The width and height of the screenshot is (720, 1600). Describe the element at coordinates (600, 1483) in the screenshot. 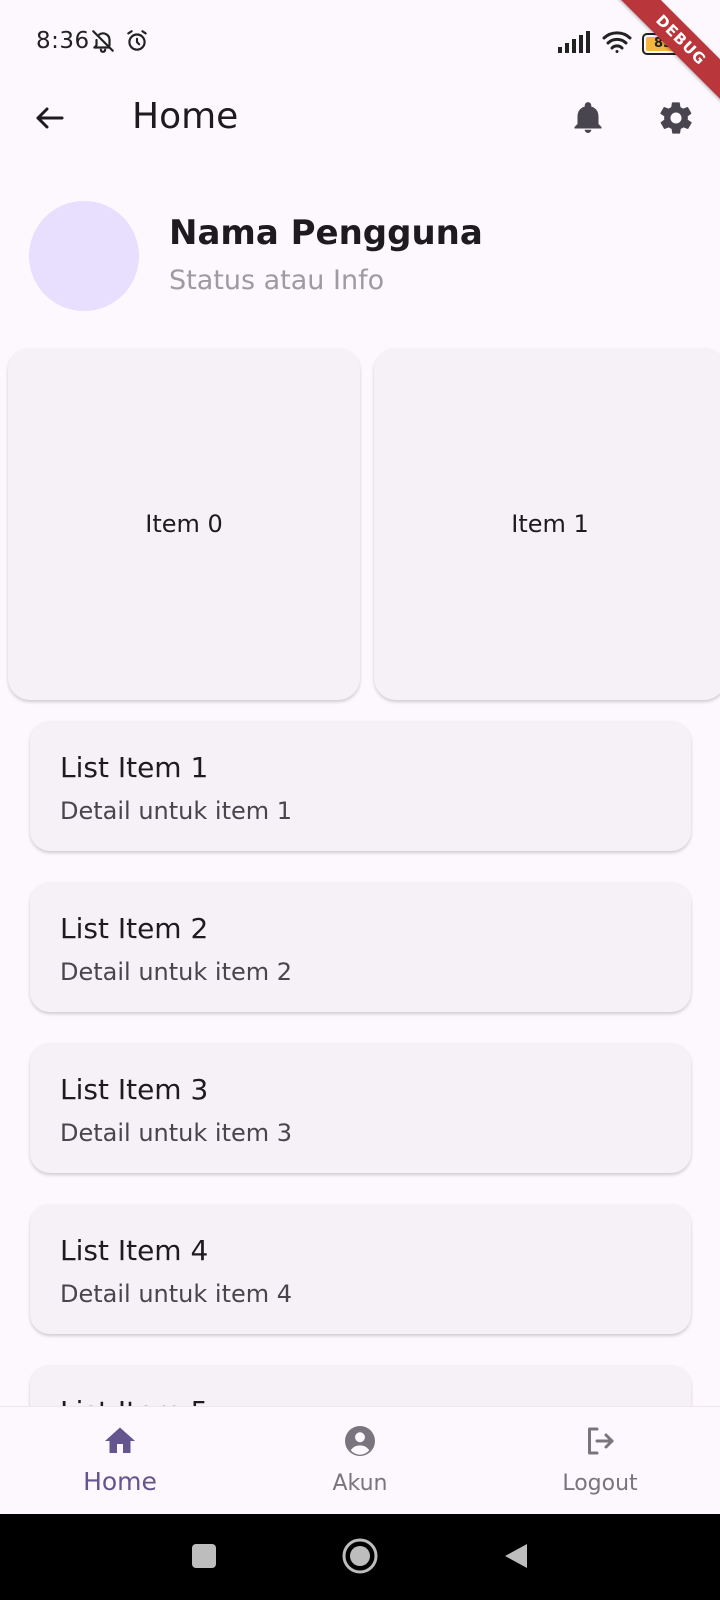

I see `nav-label: Logout` at that location.